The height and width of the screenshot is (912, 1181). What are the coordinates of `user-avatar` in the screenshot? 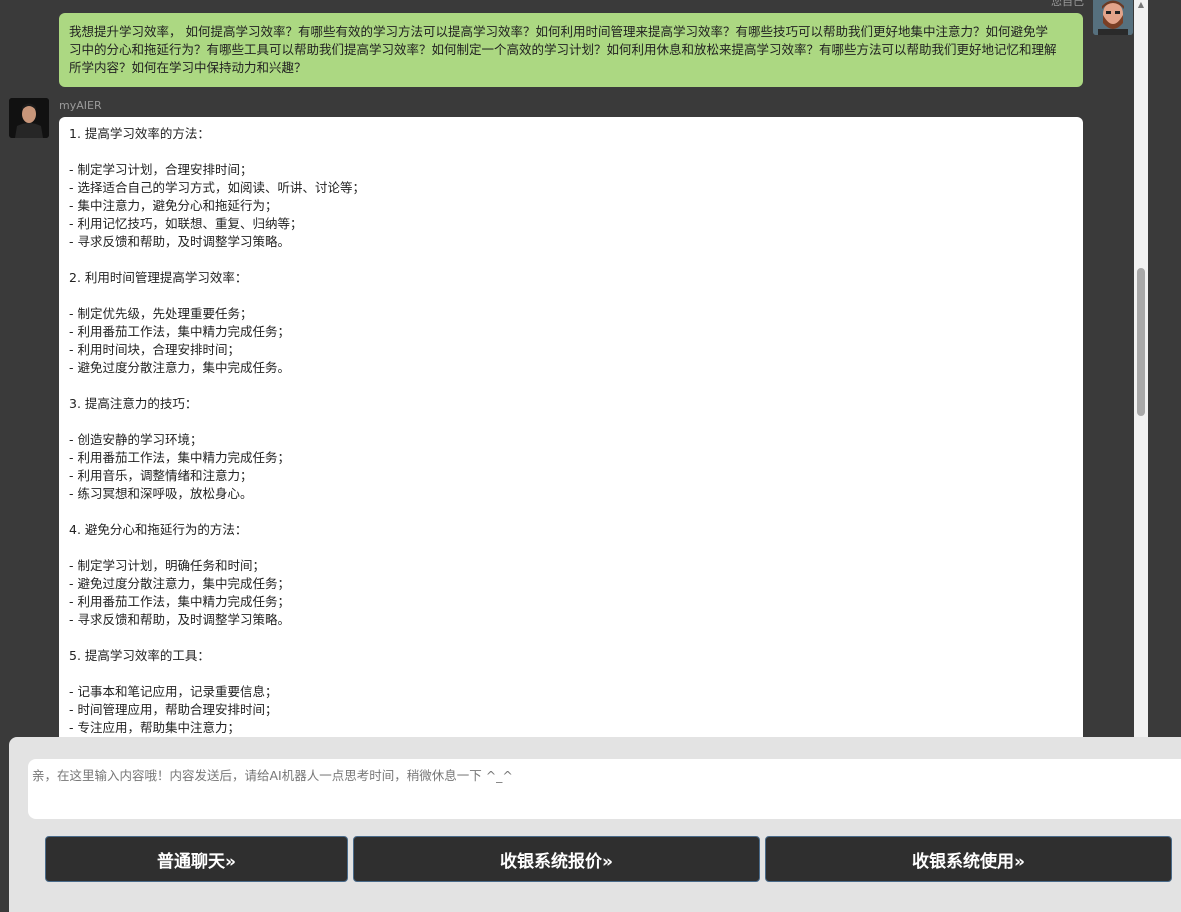 It's located at (1113, 17).